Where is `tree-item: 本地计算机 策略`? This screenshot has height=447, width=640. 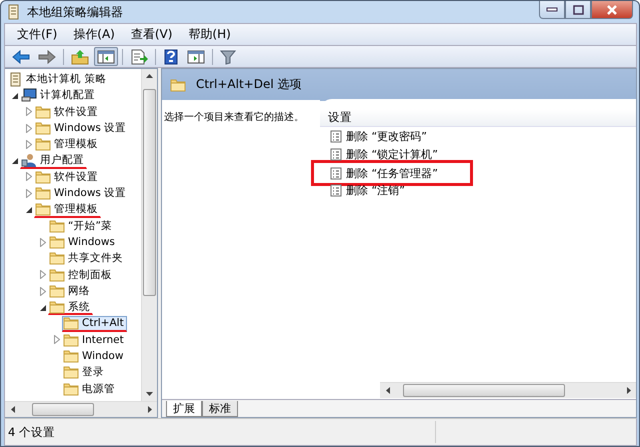 tree-item: 本地计算机 策略 is located at coordinates (59, 79).